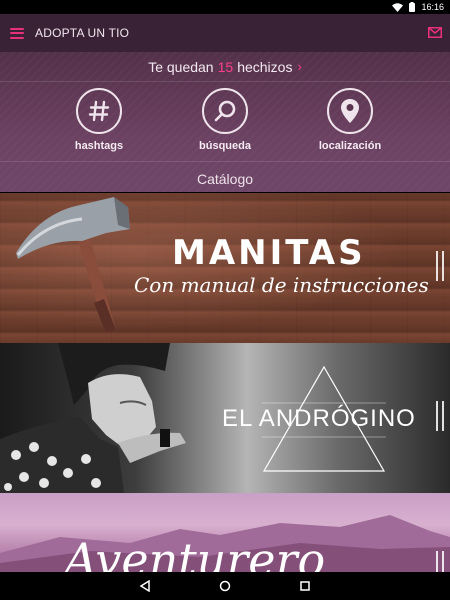 The image size is (450, 600). Describe the element at coordinates (398, 7) in the screenshot. I see `wifi-icon` at that location.